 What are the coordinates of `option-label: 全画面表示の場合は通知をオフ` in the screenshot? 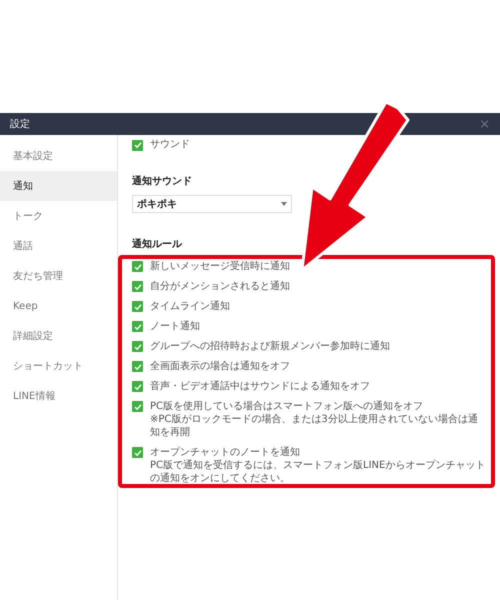 It's located at (220, 366).